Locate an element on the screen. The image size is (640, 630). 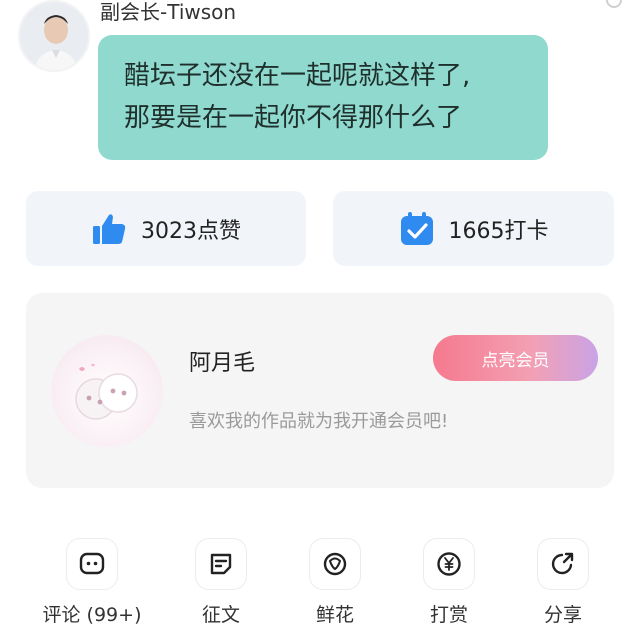
comment-icon is located at coordinates (92, 564).